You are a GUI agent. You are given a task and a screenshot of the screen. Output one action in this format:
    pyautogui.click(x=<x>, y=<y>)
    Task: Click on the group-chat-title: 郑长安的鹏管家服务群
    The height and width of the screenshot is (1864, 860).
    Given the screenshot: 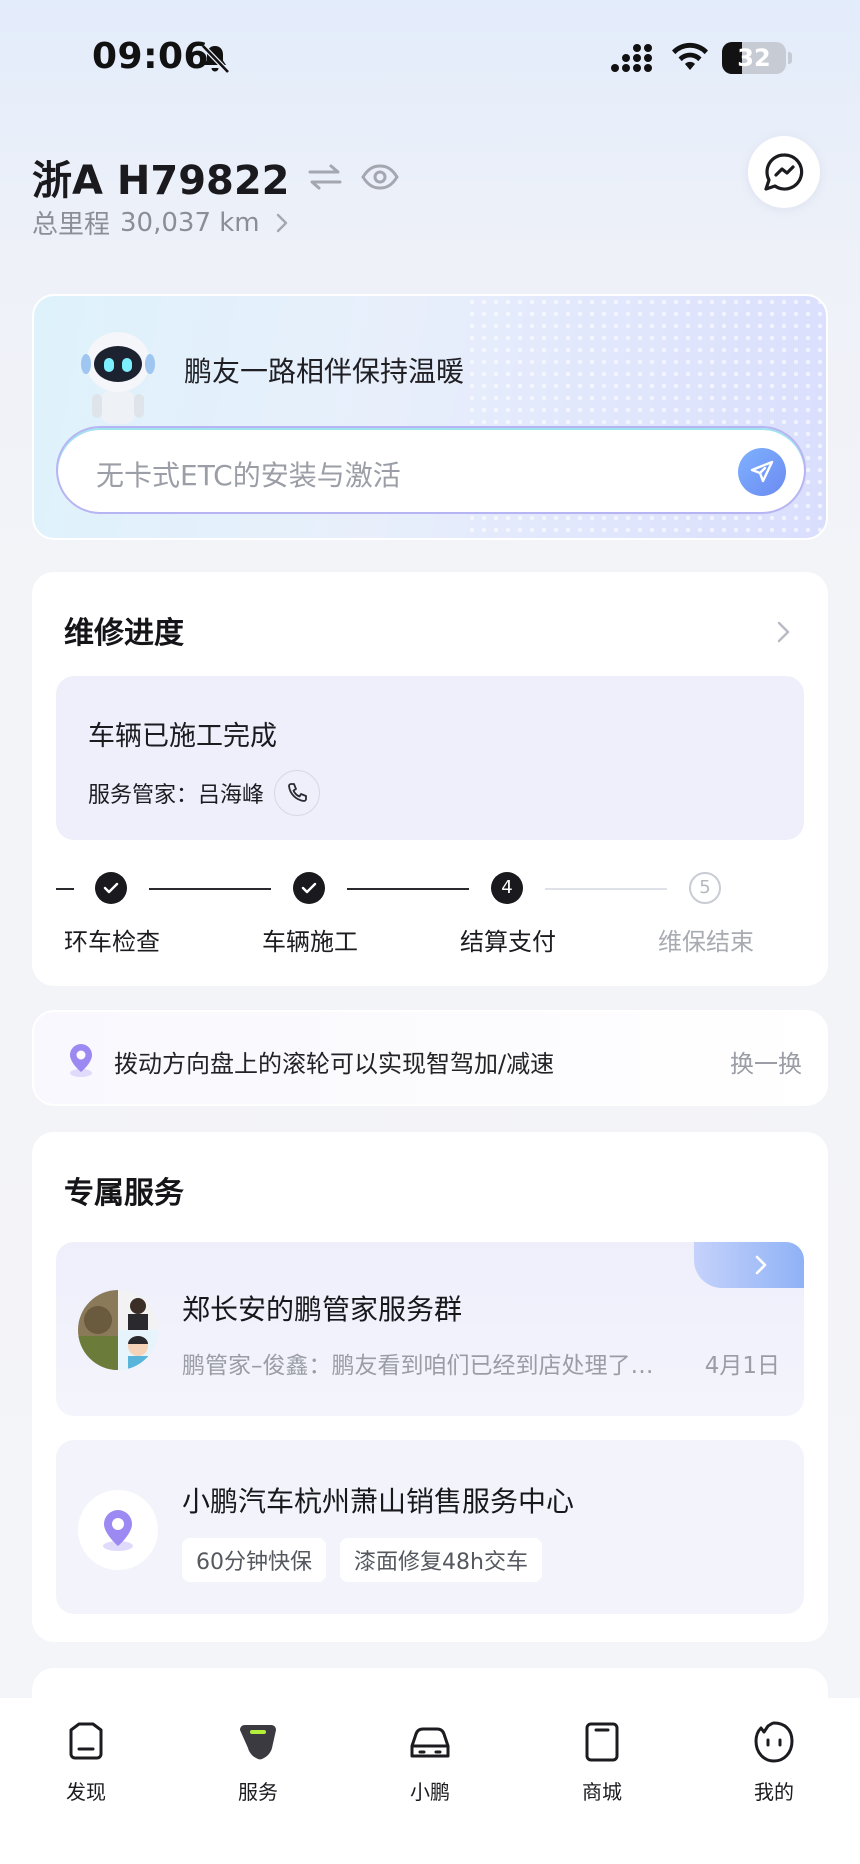 What is the action you would take?
    pyautogui.click(x=322, y=1309)
    